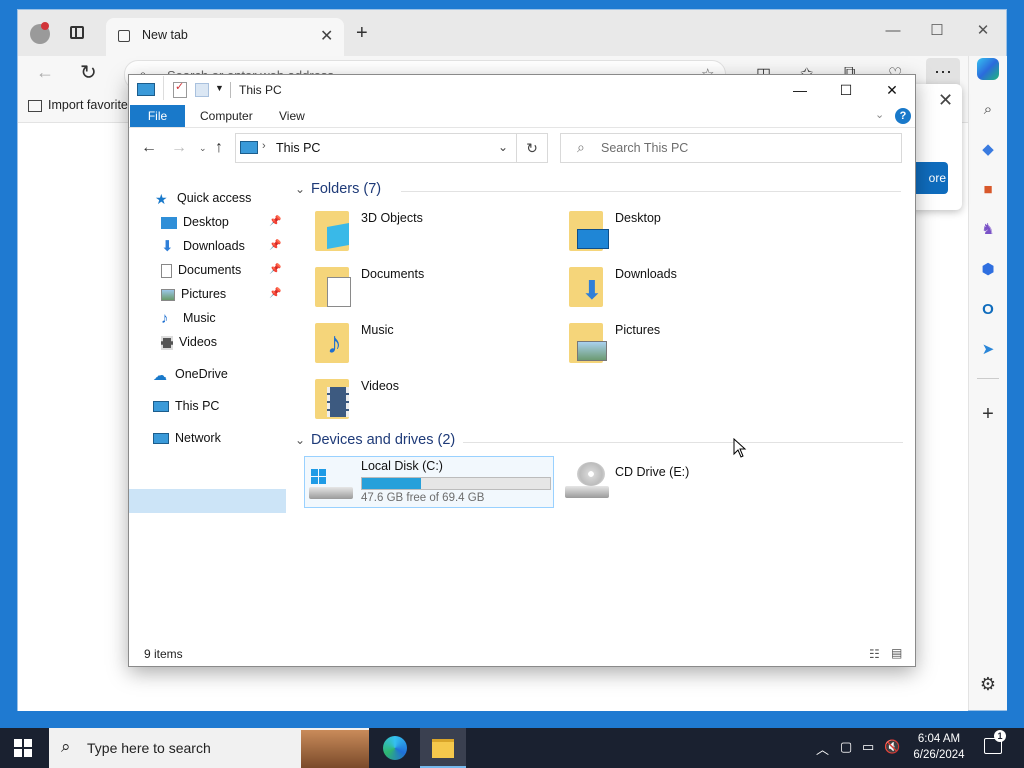 The height and width of the screenshot is (768, 1024). Describe the element at coordinates (190, 374) in the screenshot. I see `nav-onedrive: ☁ OneDrive` at that location.